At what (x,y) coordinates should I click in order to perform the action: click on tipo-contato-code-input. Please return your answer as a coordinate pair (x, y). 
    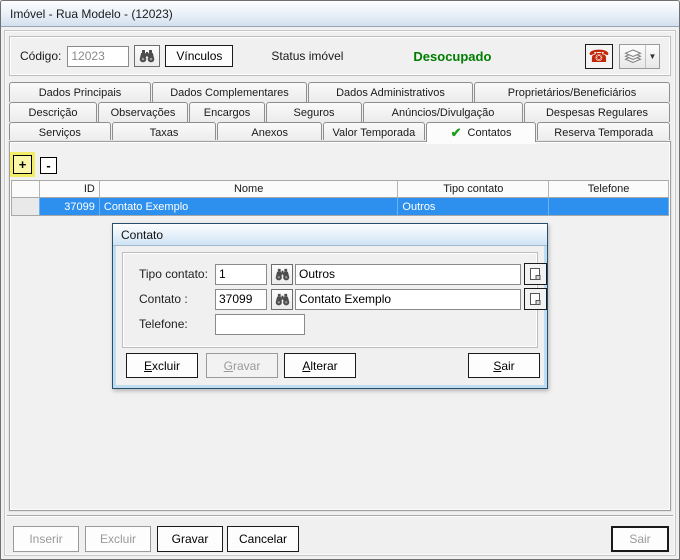
    Looking at the image, I should click on (241, 274).